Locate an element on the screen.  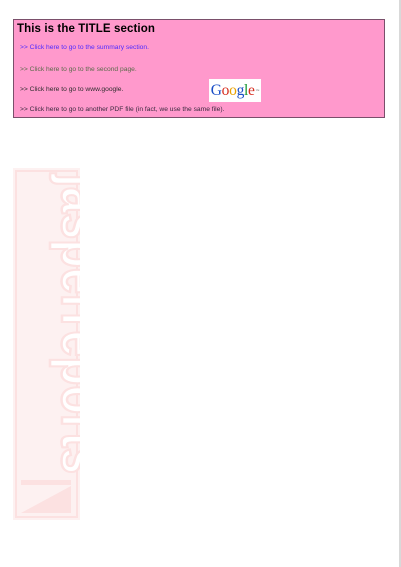
google-logo-letter: G is located at coordinates (216, 90).